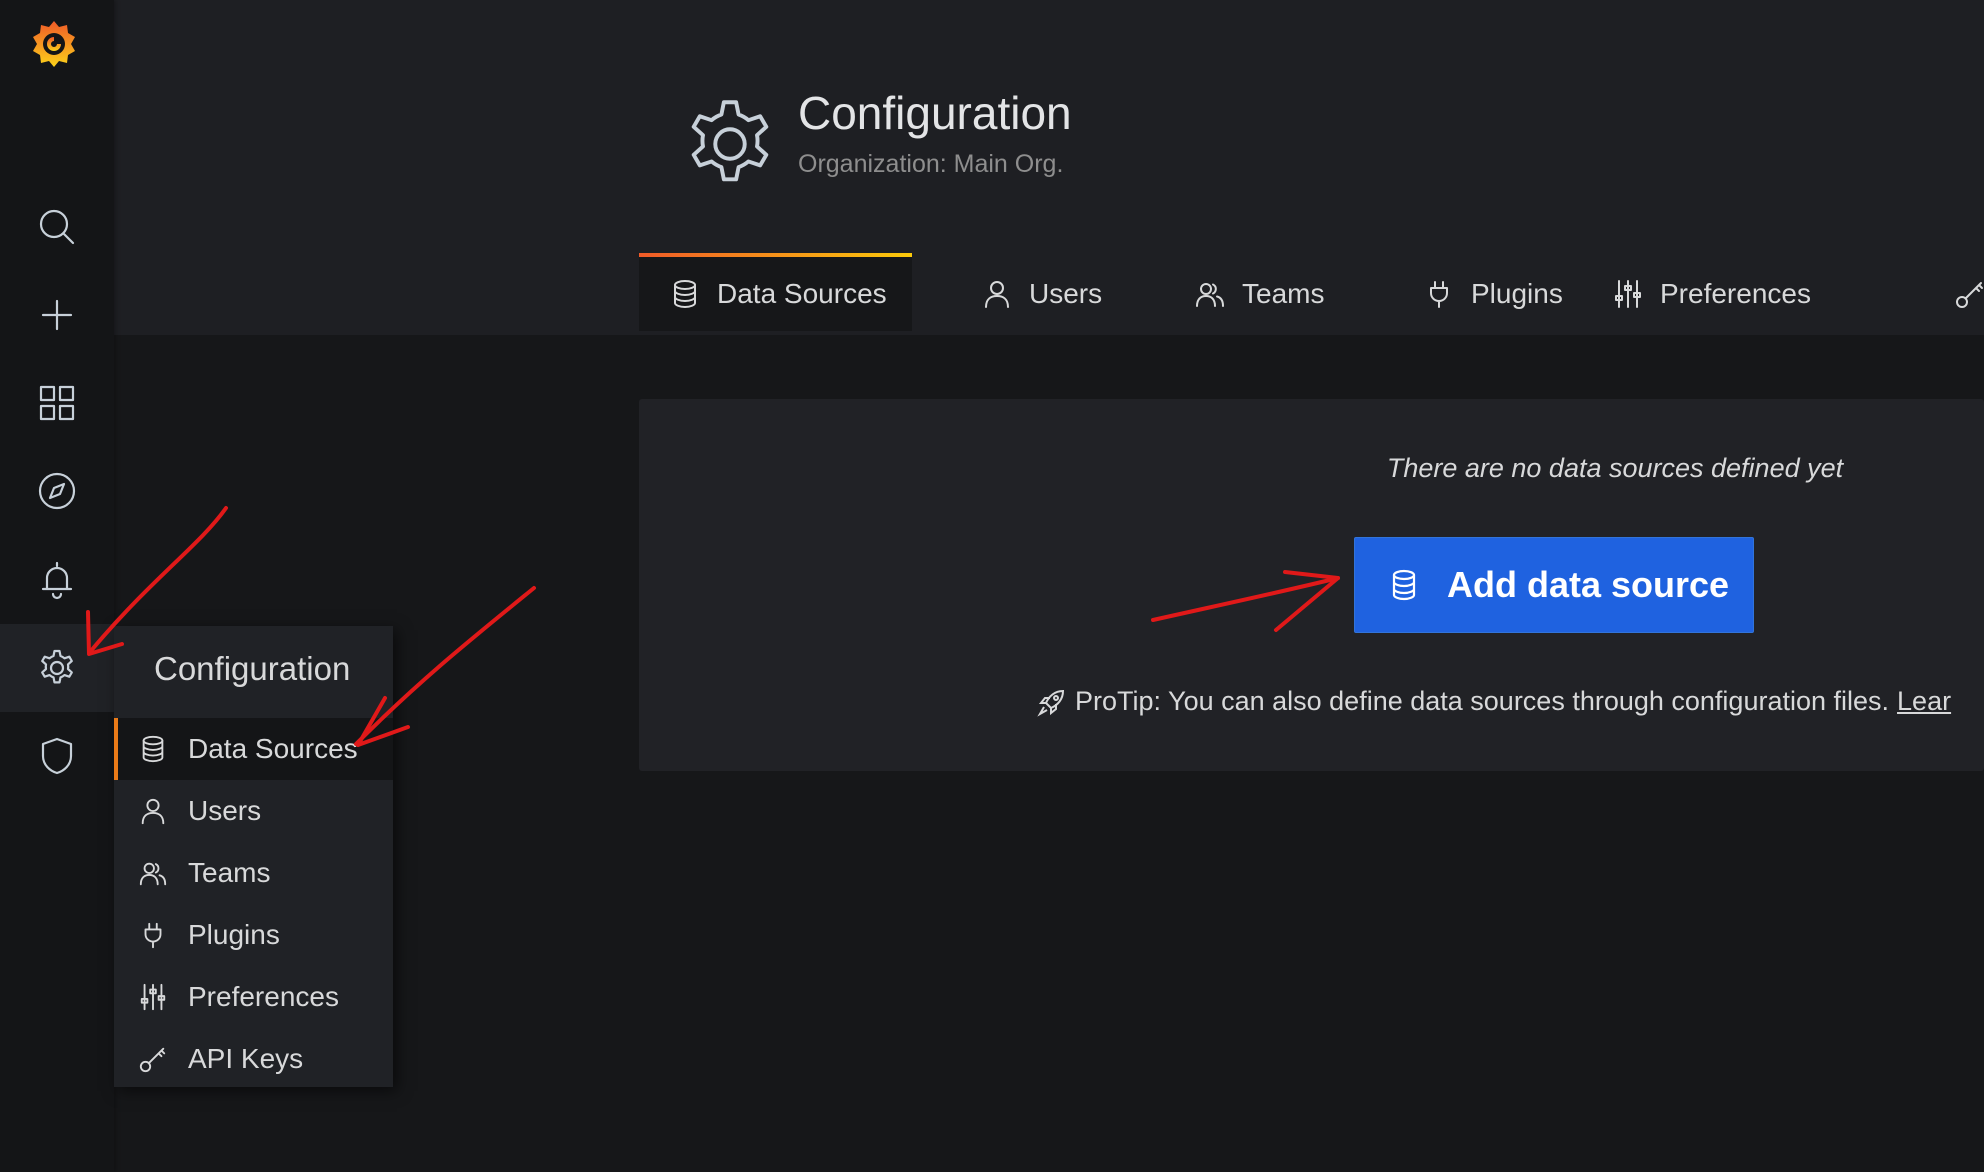 This screenshot has width=1984, height=1172. I want to click on create-nav-button, so click(57, 315).